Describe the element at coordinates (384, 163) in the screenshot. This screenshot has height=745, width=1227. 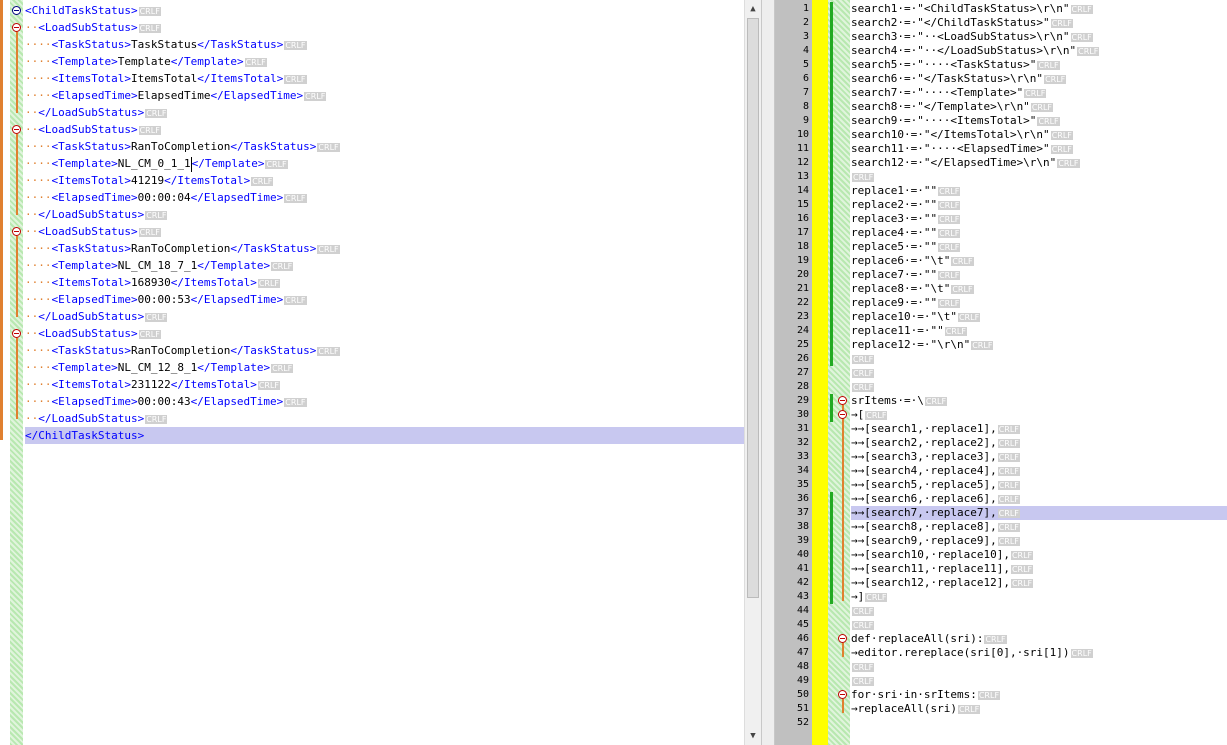
I see `code-line: ····<Template>NL_CM_0_1_1</Template> CRLF` at that location.